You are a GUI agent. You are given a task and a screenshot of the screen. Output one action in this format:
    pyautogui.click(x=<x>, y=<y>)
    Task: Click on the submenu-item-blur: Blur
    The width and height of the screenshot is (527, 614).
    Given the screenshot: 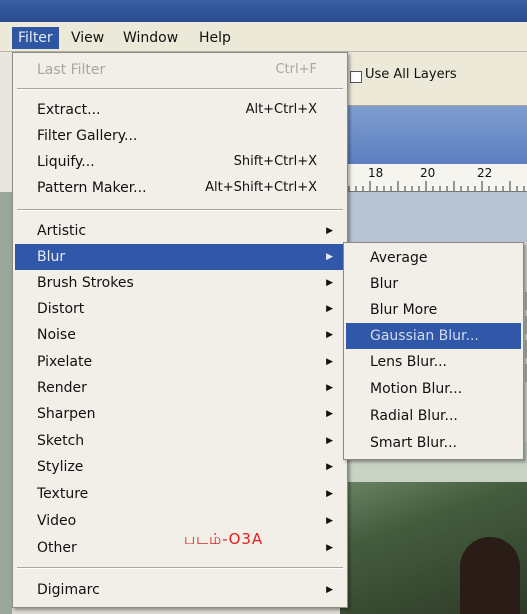 What is the action you would take?
    pyautogui.click(x=433, y=284)
    